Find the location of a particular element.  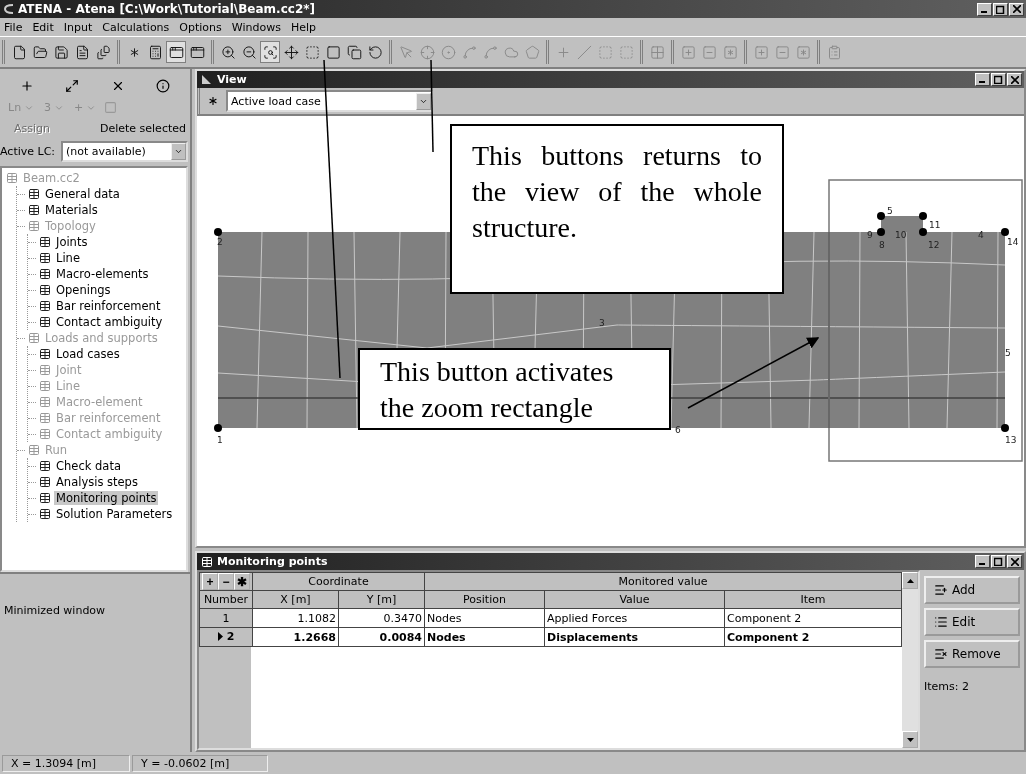

menu-item: Edit is located at coordinates (43, 27).